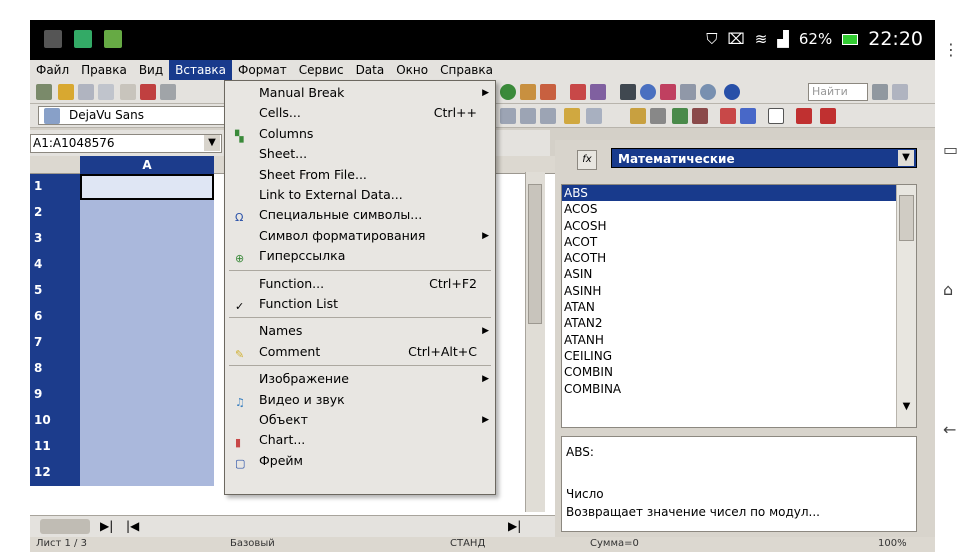  What do you see at coordinates (55, 369) in the screenshot?
I see `row-header: 8` at bounding box center [55, 369].